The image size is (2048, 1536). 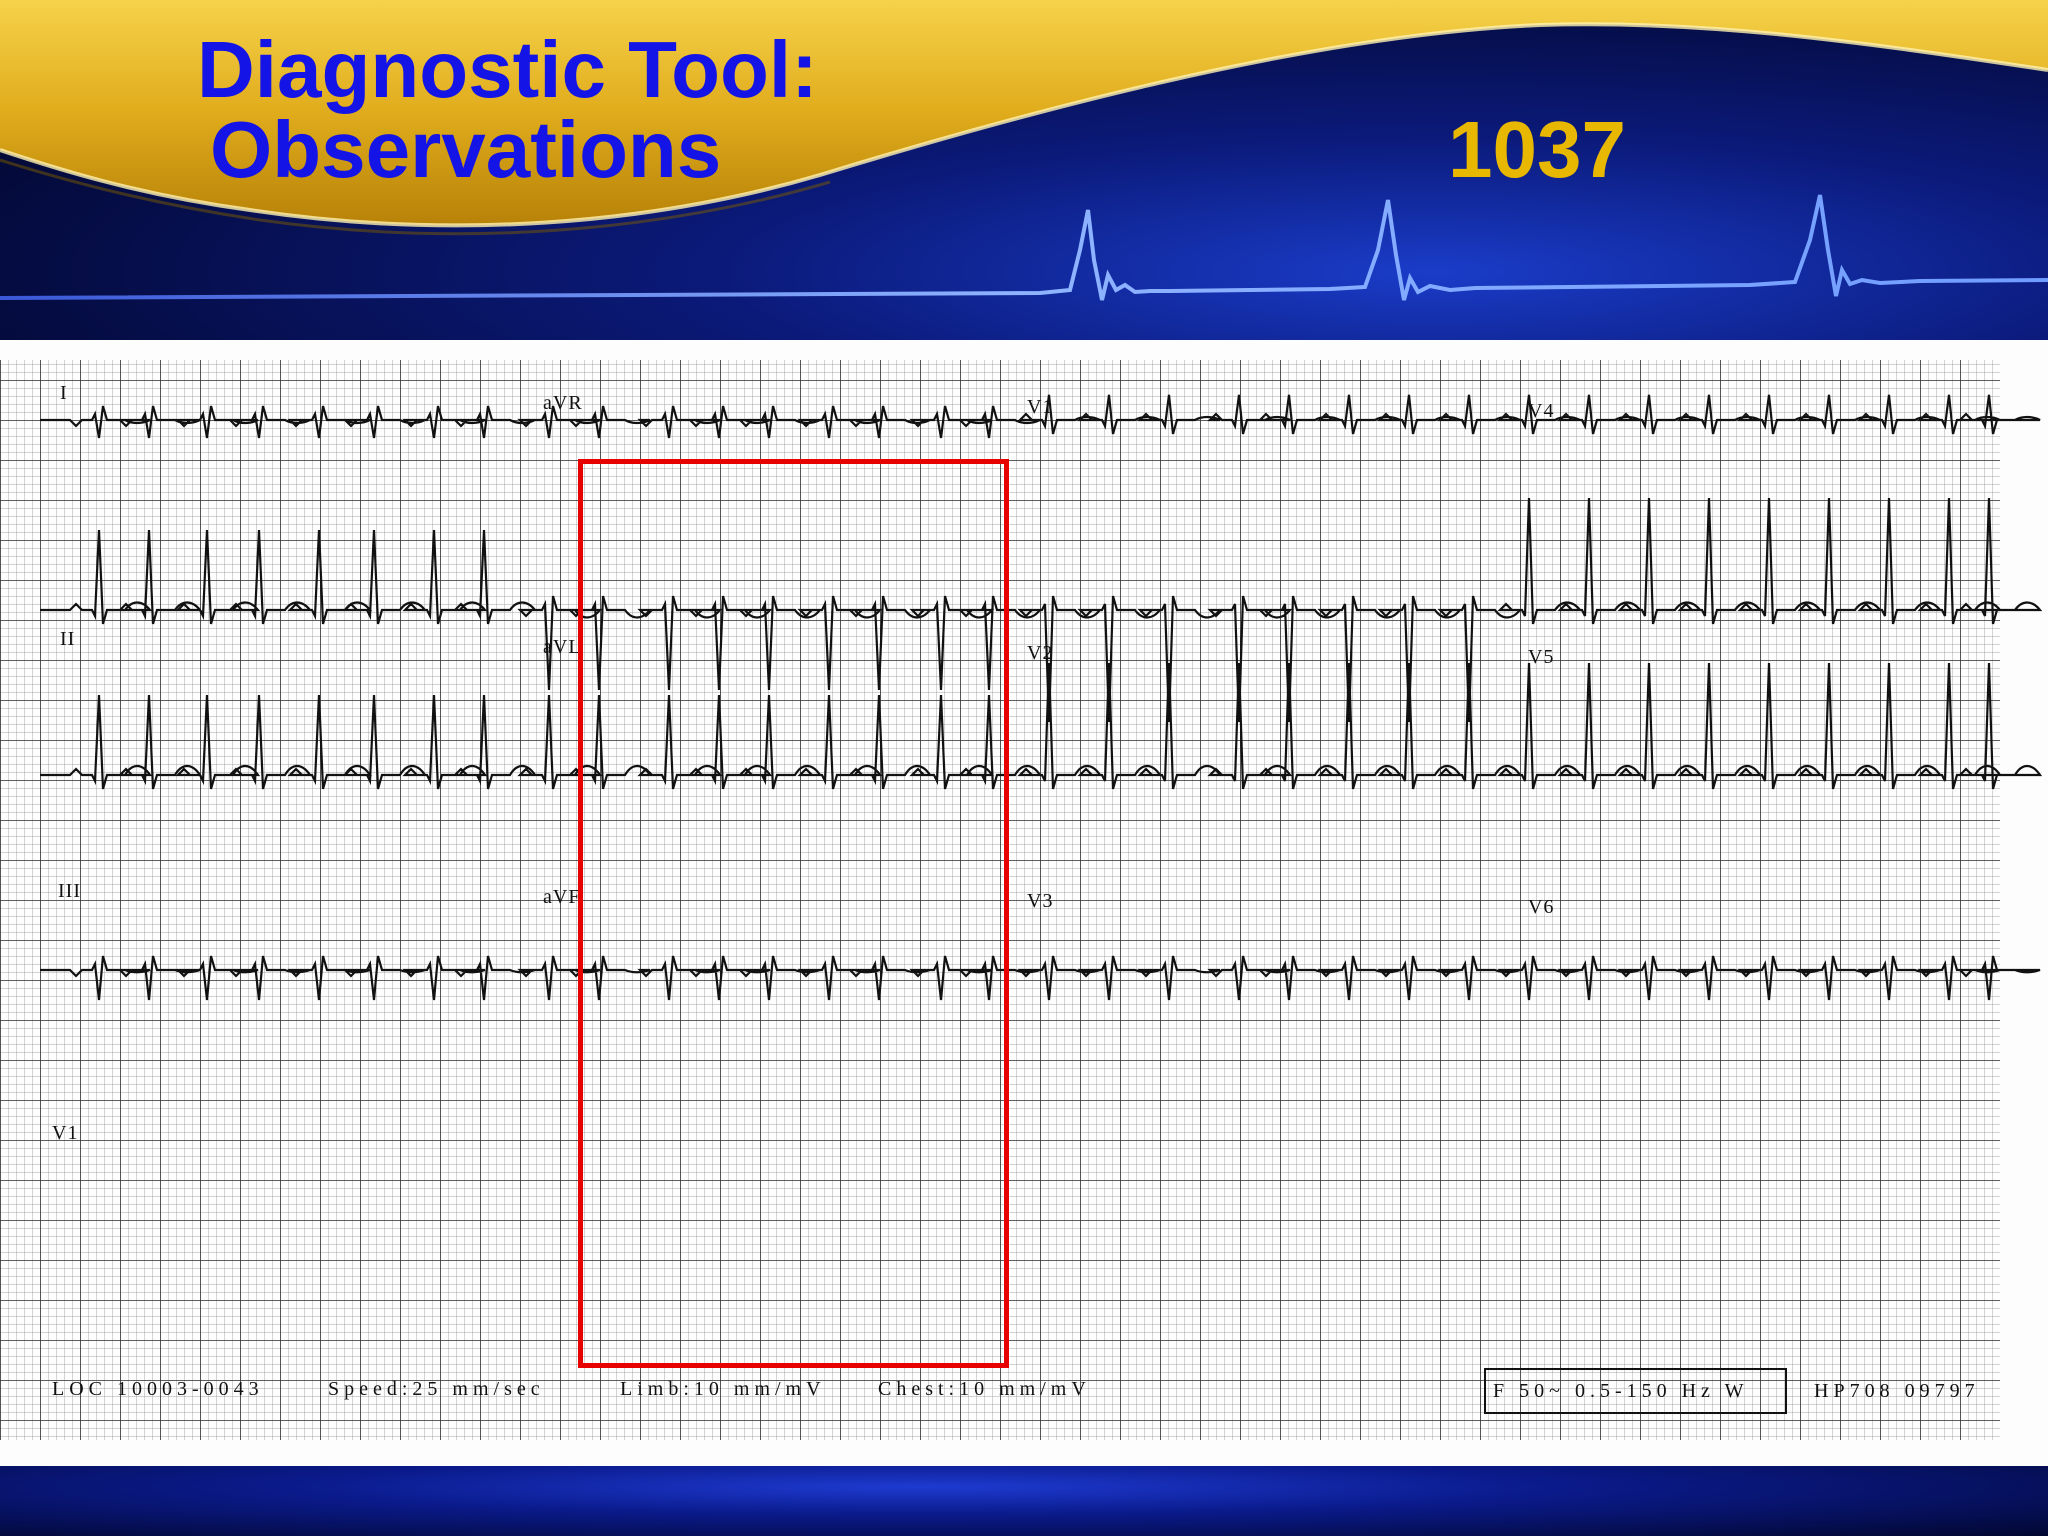 I want to click on lead-label-V1: V1, so click(x=1040, y=407).